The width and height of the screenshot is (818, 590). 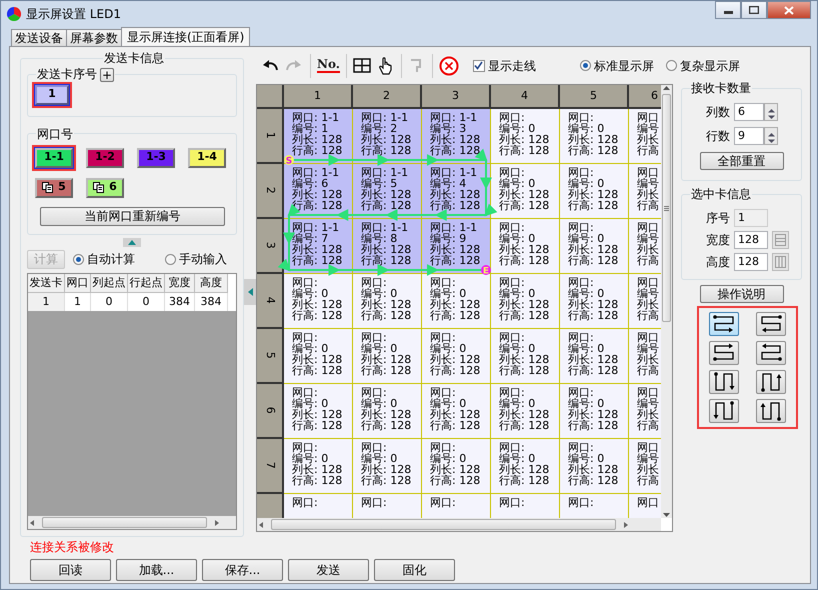 What do you see at coordinates (94, 37) in the screenshot?
I see `tab: 屏幕参数` at bounding box center [94, 37].